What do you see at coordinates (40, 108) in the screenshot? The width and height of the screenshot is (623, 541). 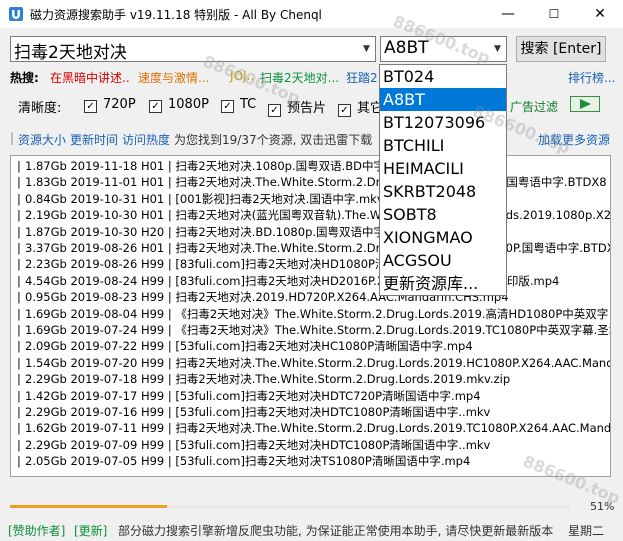 I see `clarity-label: 清晰度:` at bounding box center [40, 108].